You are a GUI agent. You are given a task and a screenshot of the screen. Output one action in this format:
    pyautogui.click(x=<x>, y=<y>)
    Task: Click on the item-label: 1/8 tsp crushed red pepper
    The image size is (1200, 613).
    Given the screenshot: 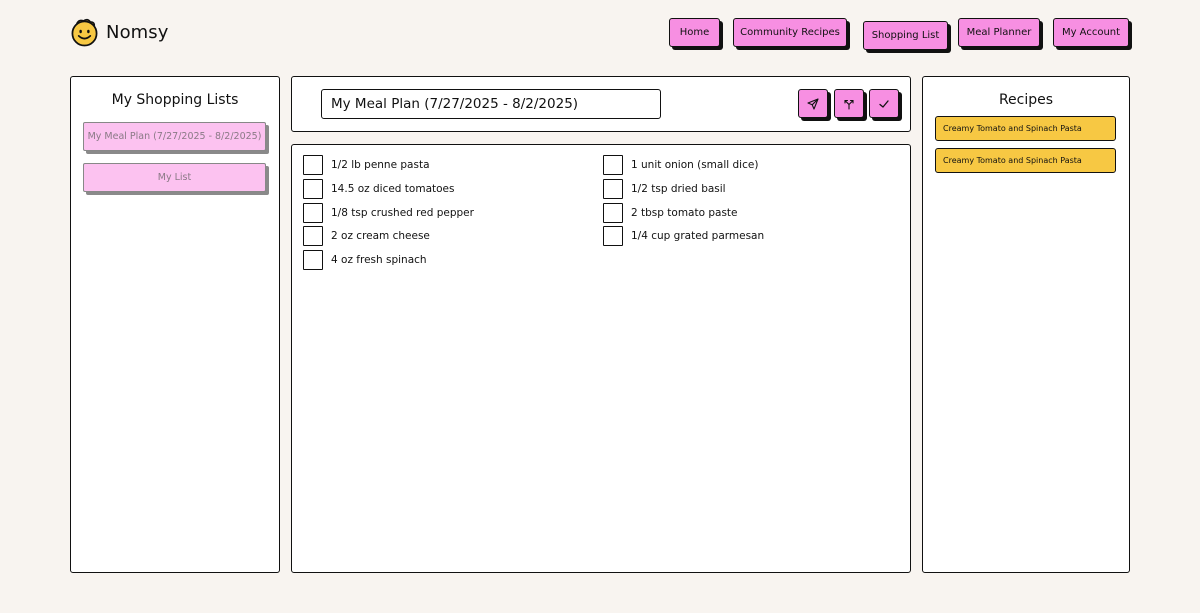 What is the action you would take?
    pyautogui.click(x=402, y=213)
    